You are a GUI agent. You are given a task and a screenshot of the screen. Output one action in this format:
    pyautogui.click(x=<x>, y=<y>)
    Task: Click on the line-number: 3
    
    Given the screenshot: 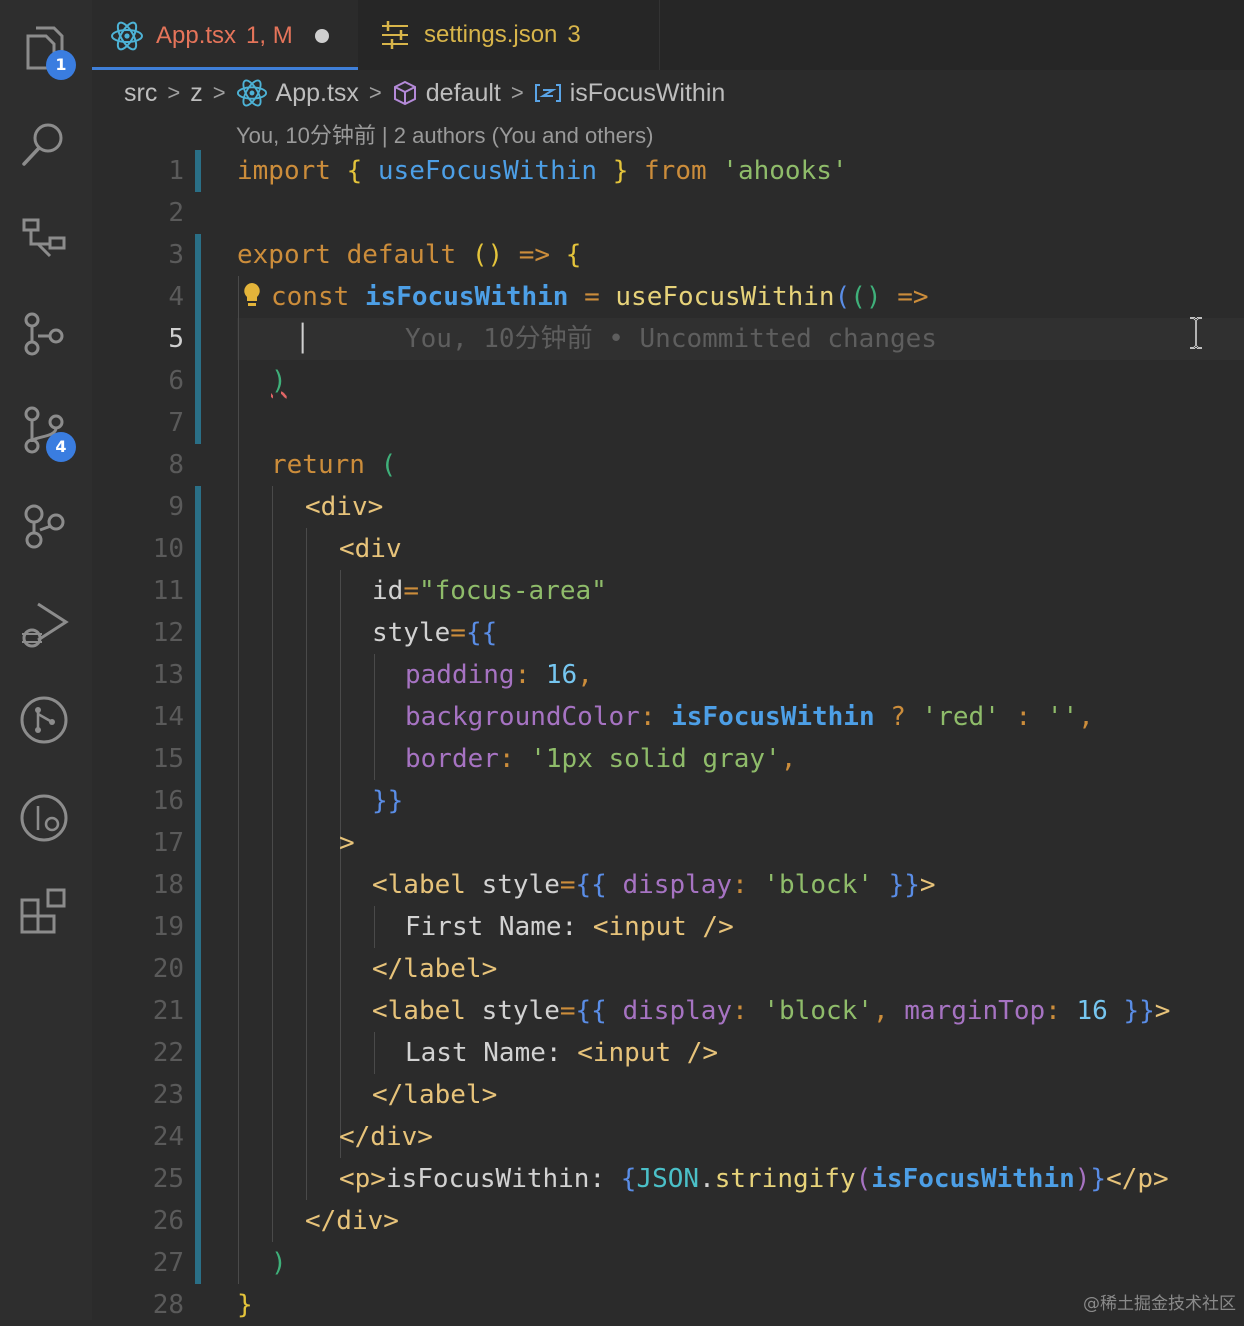 What is the action you would take?
    pyautogui.click(x=176, y=255)
    